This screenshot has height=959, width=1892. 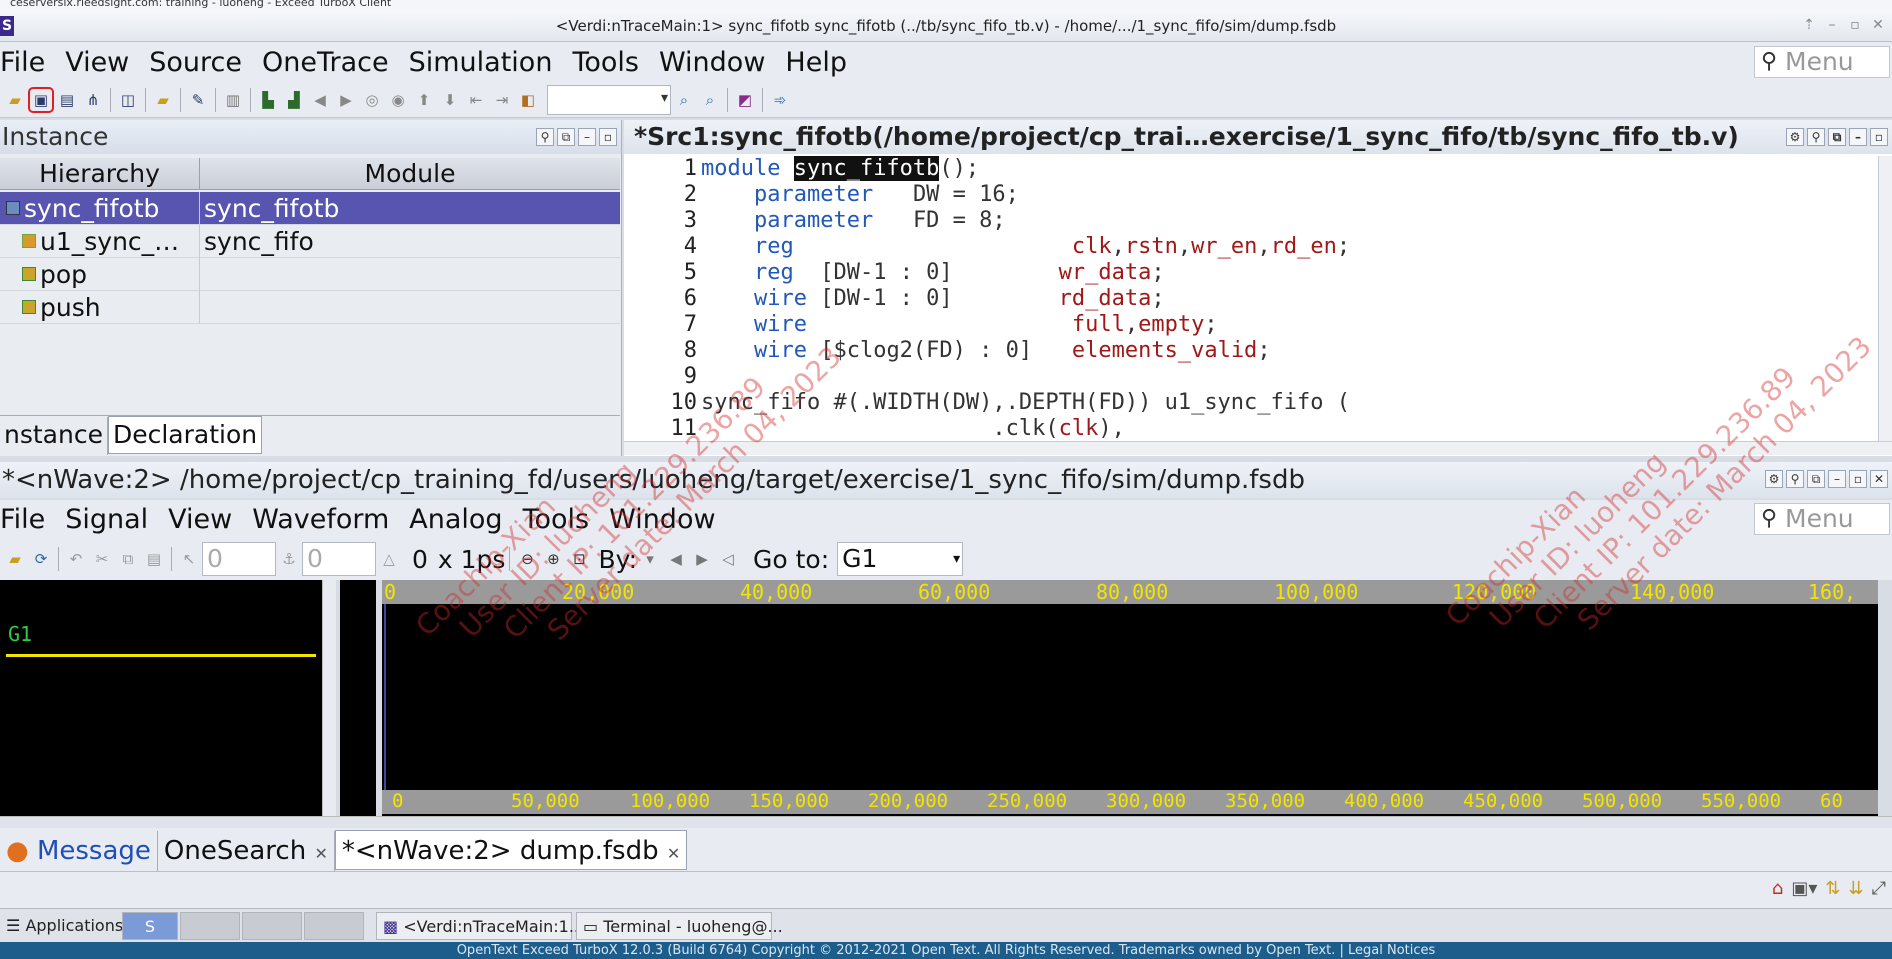 I want to click on cut-icon: ✂, so click(x=102, y=559).